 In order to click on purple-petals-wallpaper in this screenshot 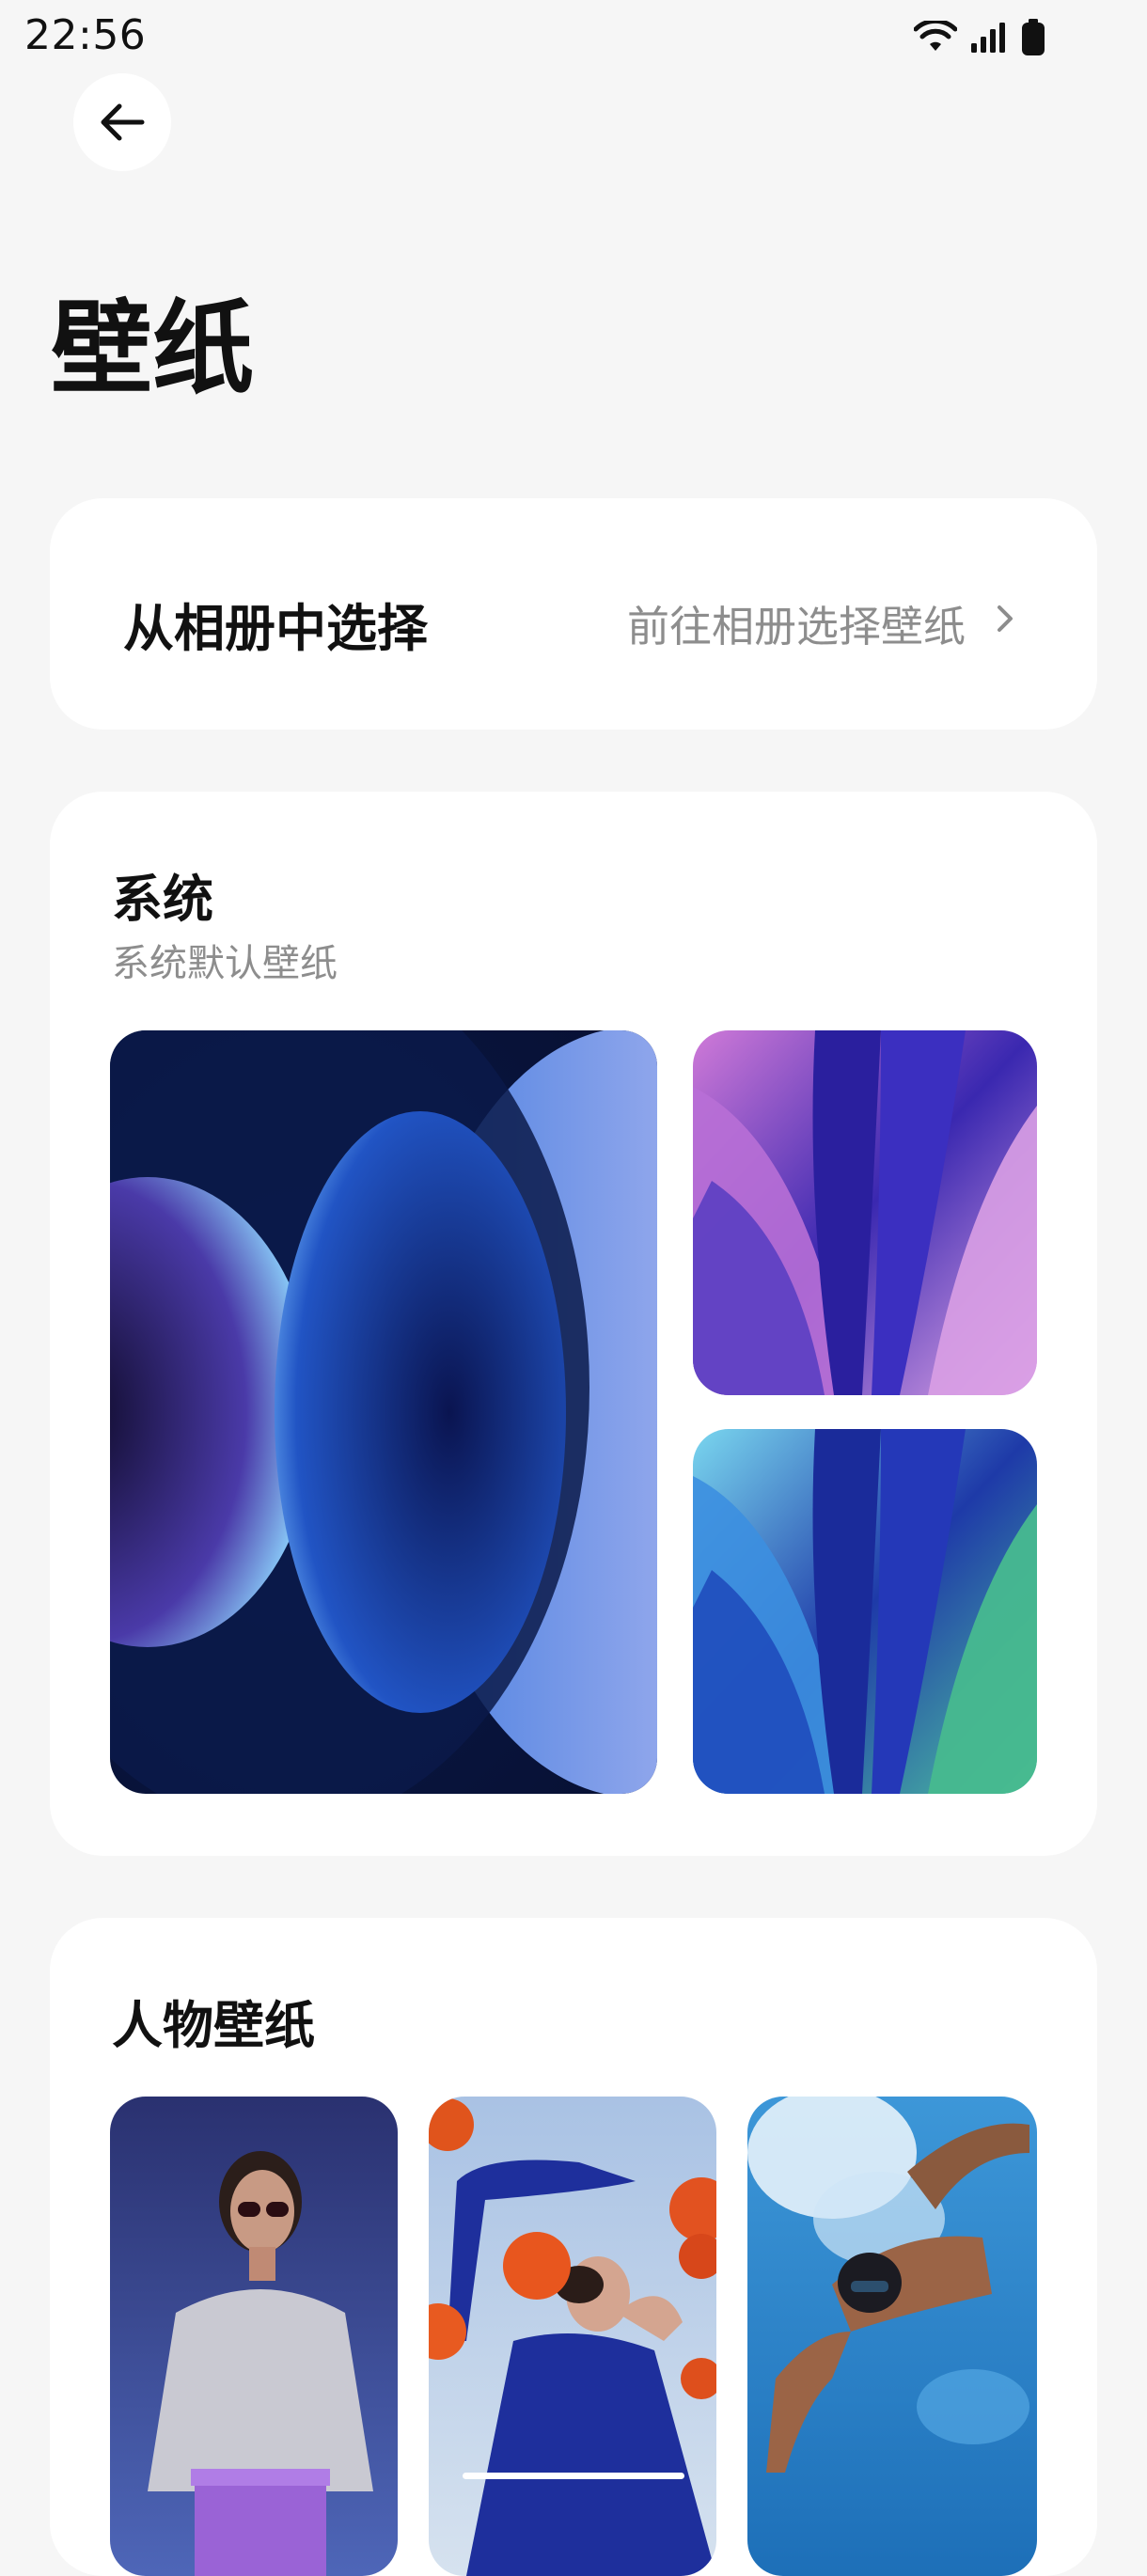, I will do `click(865, 1212)`.